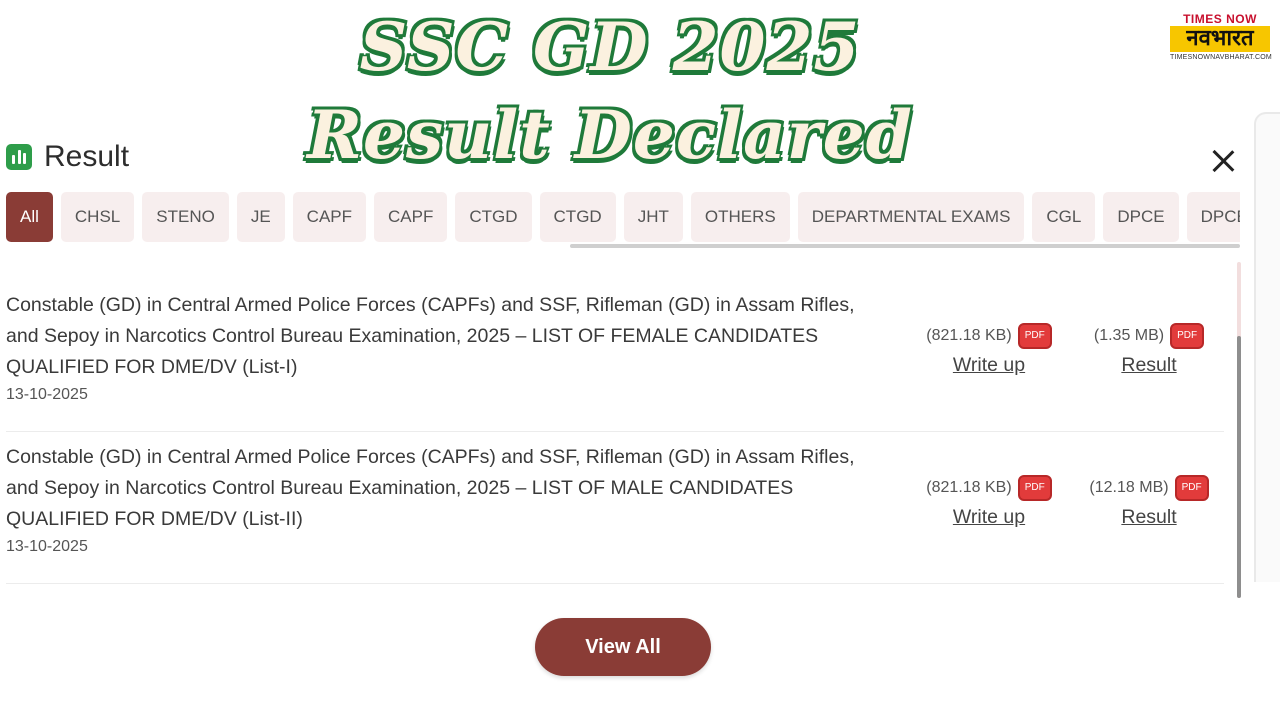 The height and width of the screenshot is (720, 1280). What do you see at coordinates (577, 217) in the screenshot?
I see `tab-ctgd-2: CTGD` at bounding box center [577, 217].